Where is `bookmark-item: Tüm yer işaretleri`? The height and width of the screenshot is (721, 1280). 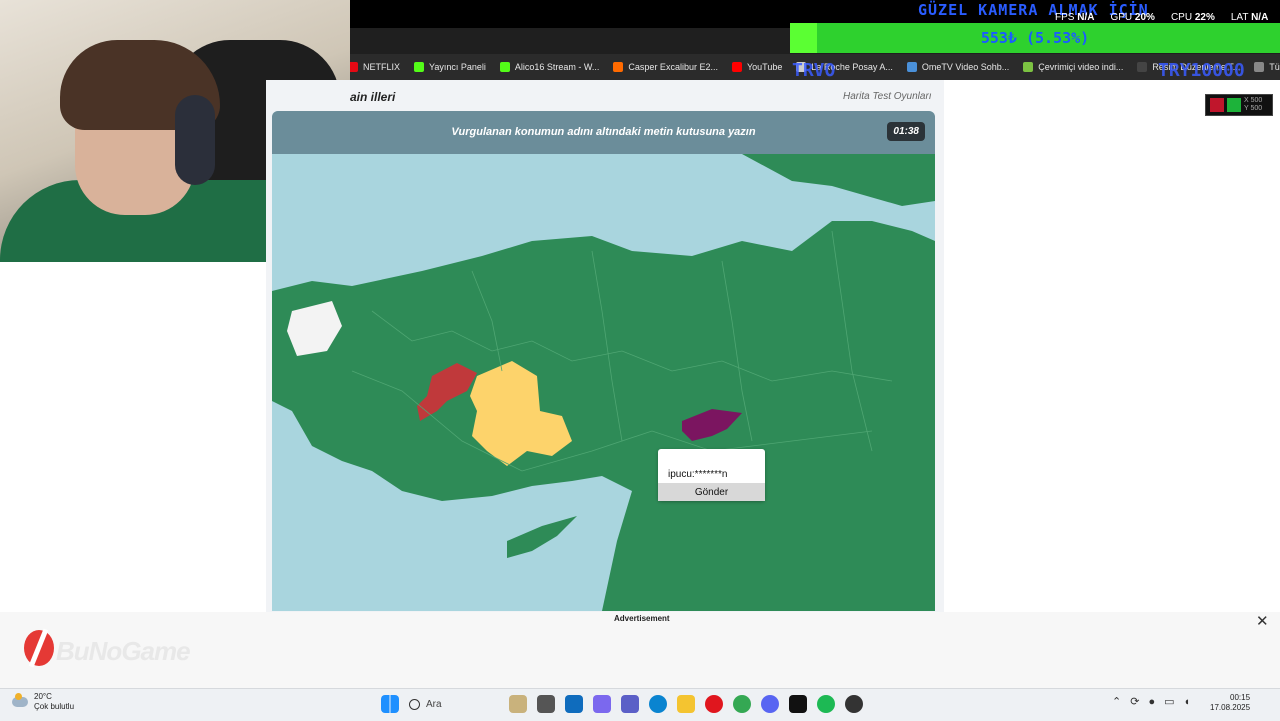 bookmark-item: Tüm yer işaretleri is located at coordinates (1267, 67).